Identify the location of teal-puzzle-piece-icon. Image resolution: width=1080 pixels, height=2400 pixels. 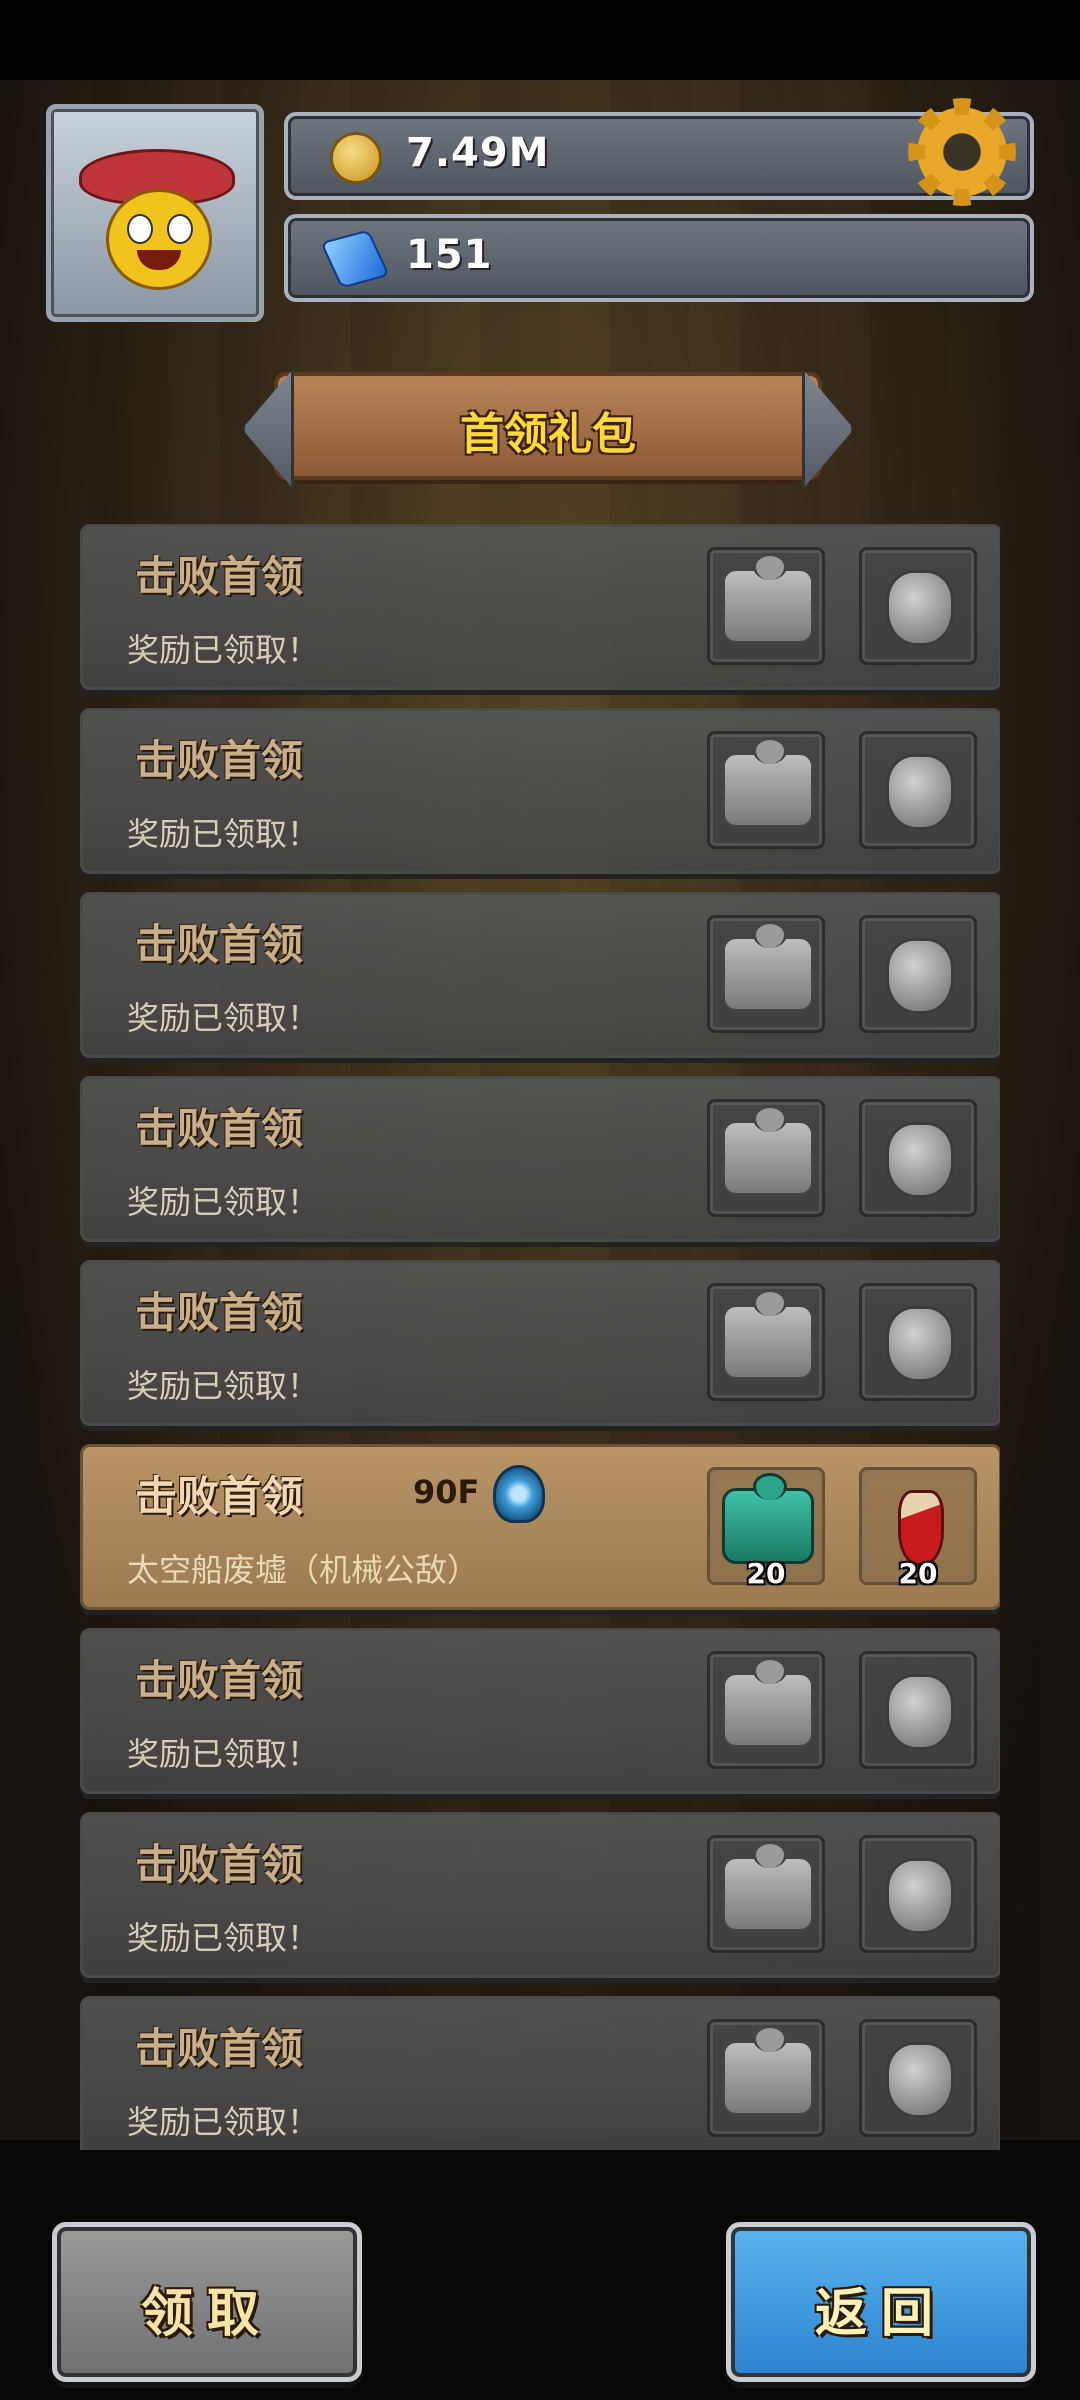
(768, 1518).